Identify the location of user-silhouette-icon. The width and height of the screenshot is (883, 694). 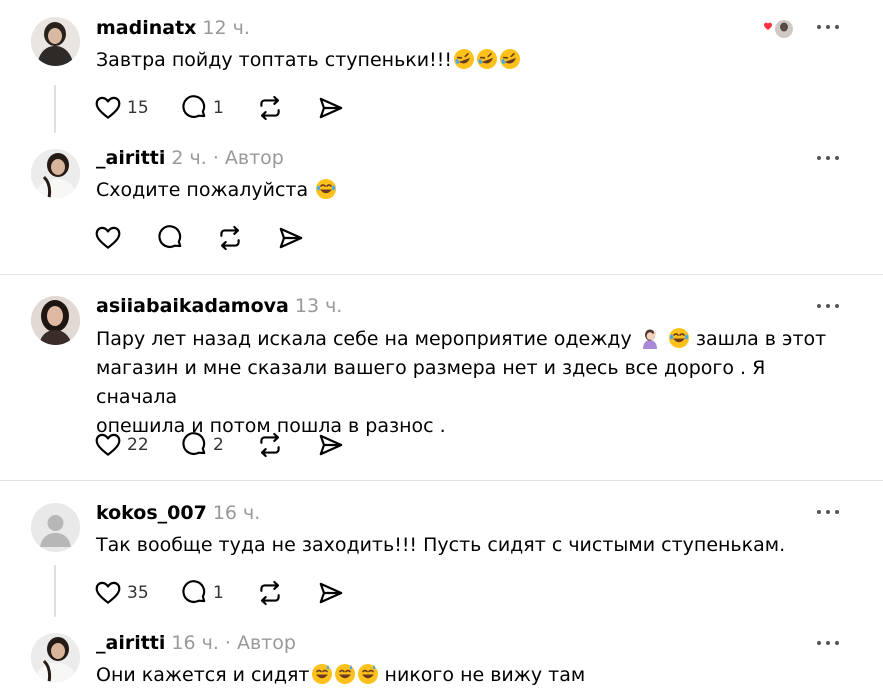
(55, 527).